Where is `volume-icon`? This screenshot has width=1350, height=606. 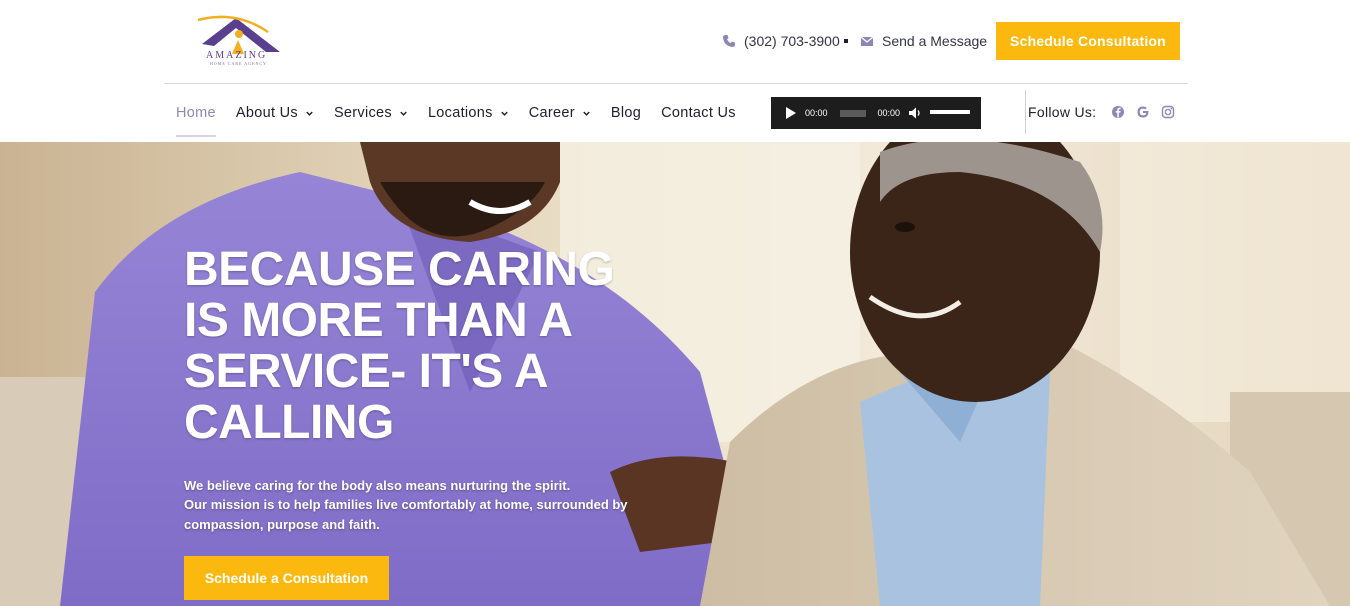 volume-icon is located at coordinates (915, 113).